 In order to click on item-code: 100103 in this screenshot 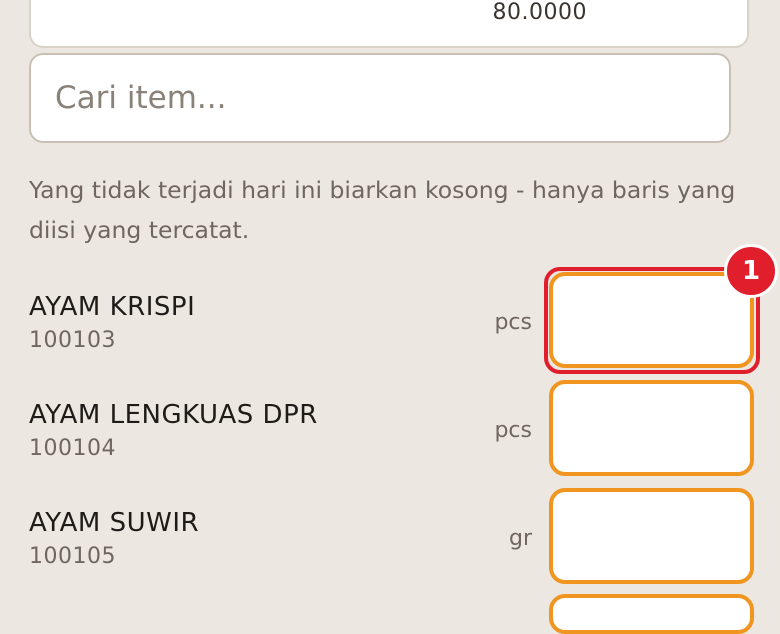, I will do `click(72, 340)`.